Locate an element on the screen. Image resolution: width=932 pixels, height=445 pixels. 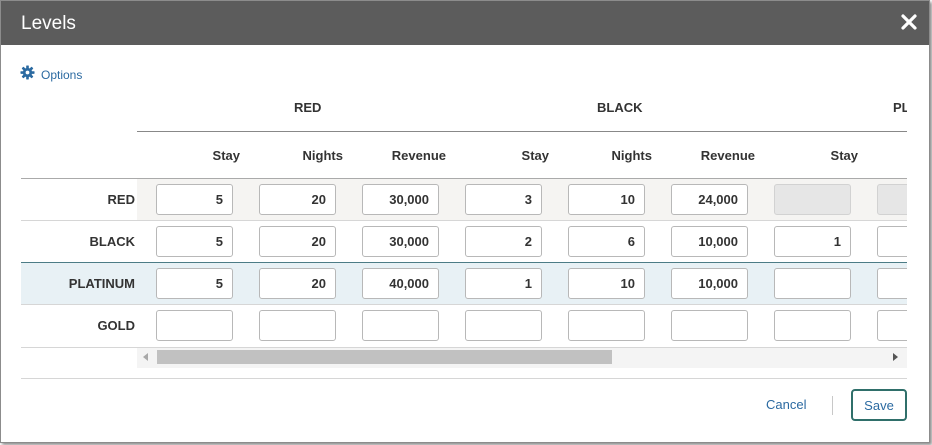
scroll-left-icon is located at coordinates (145, 357).